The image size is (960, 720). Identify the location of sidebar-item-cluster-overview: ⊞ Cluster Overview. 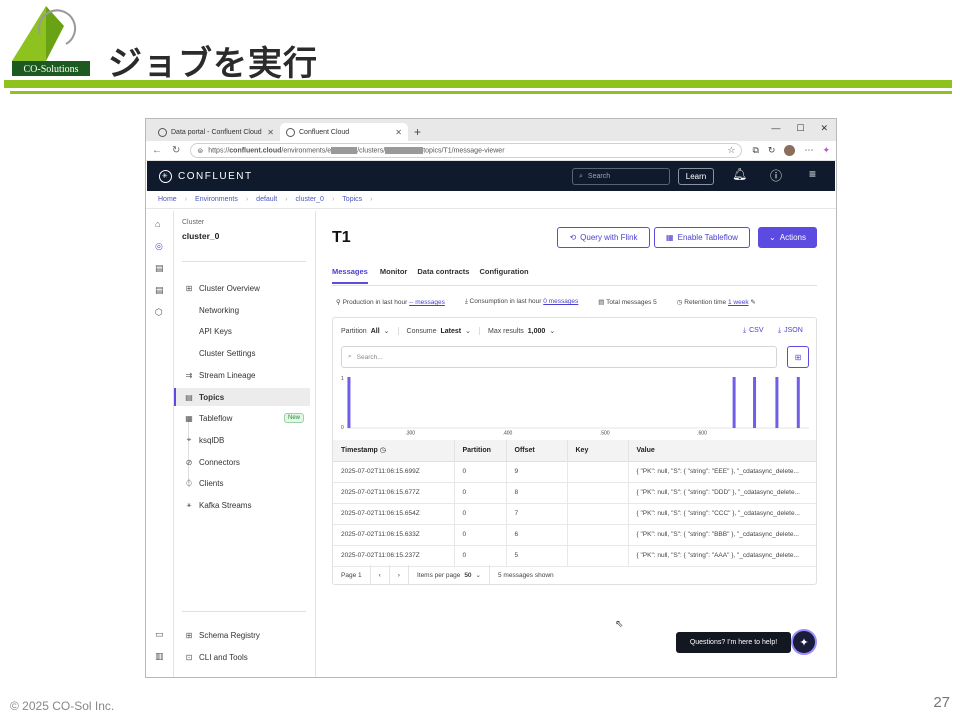
(242, 288).